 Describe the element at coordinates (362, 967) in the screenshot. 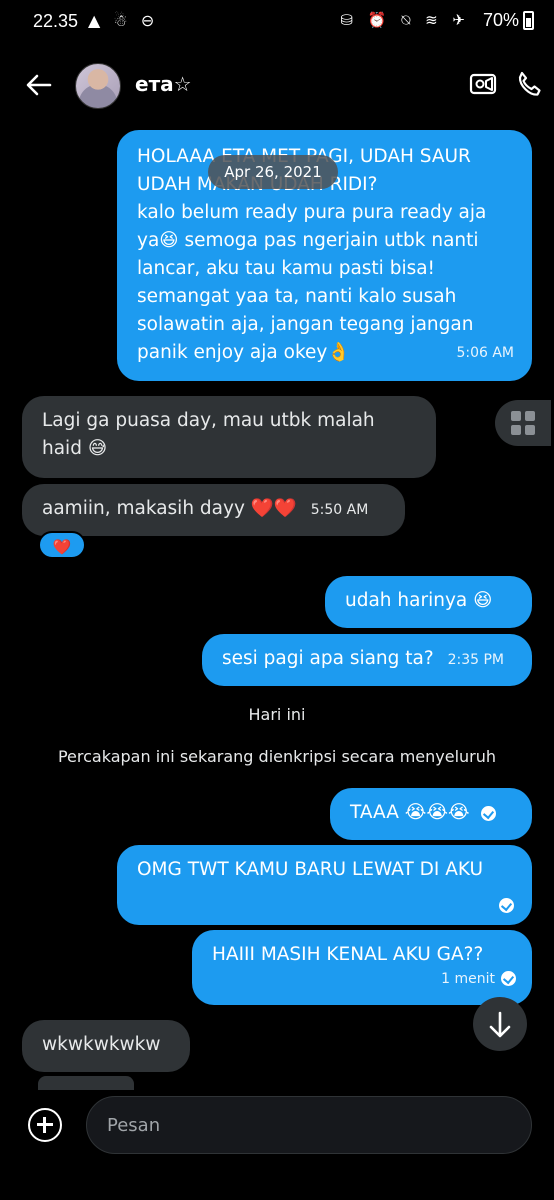

I see `message-bubble: HAIII MASIH KENAL AKU GA?? 1 menit` at that location.